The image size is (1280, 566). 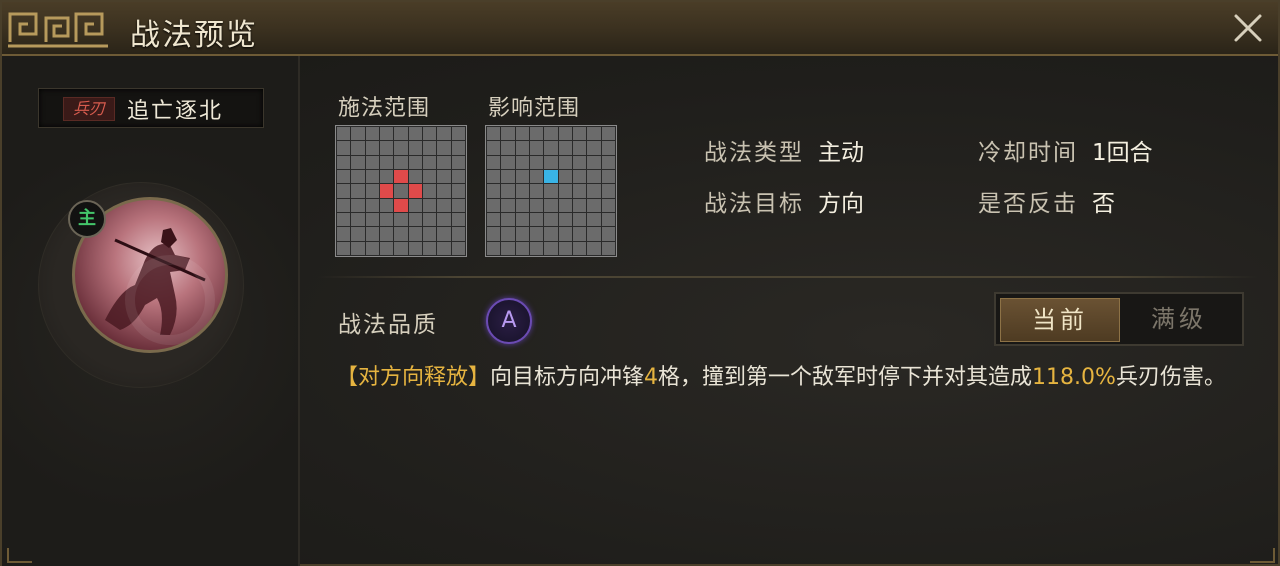 I want to click on close-button, so click(x=1248, y=28).